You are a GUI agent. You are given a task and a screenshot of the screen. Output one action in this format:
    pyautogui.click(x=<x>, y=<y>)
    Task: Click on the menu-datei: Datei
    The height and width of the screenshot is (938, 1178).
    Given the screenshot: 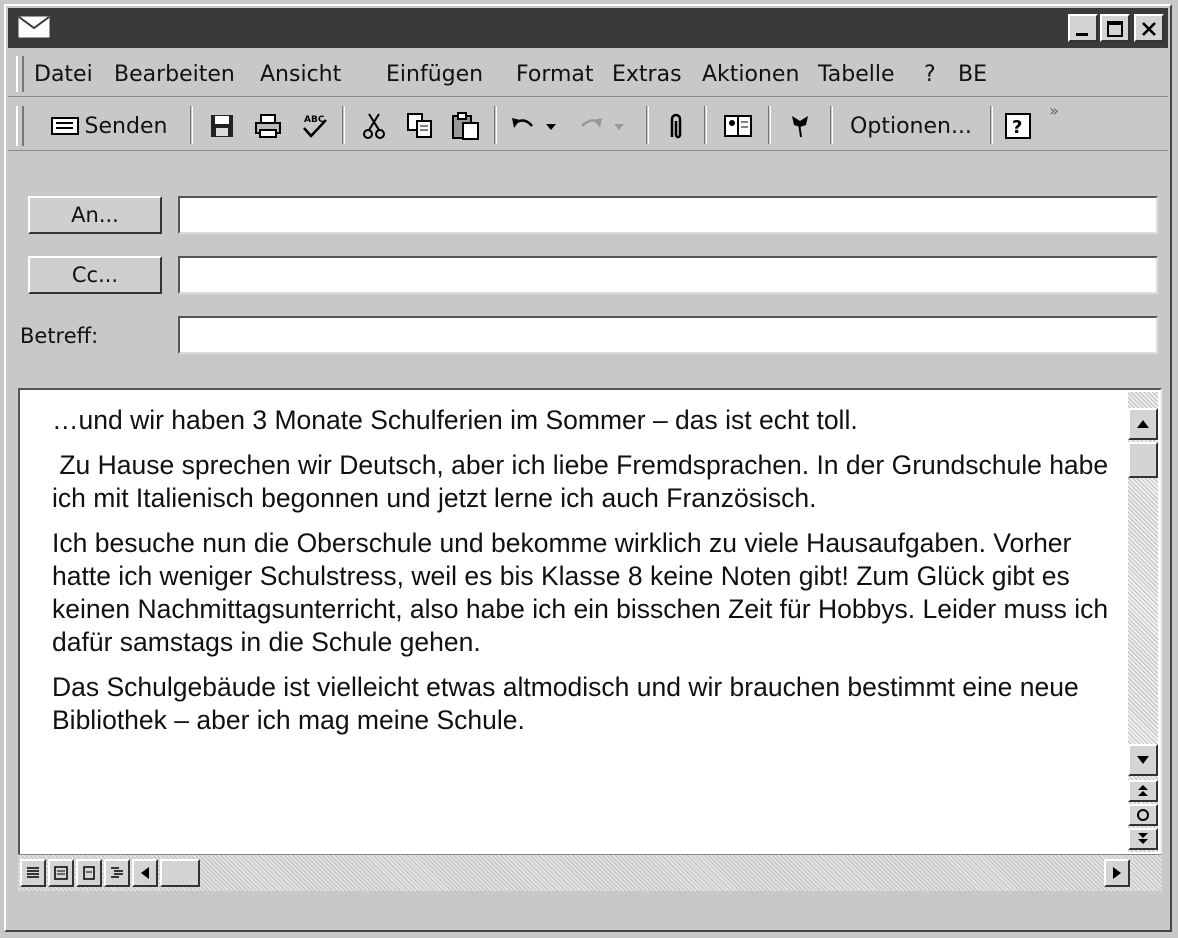 What is the action you would take?
    pyautogui.click(x=63, y=74)
    